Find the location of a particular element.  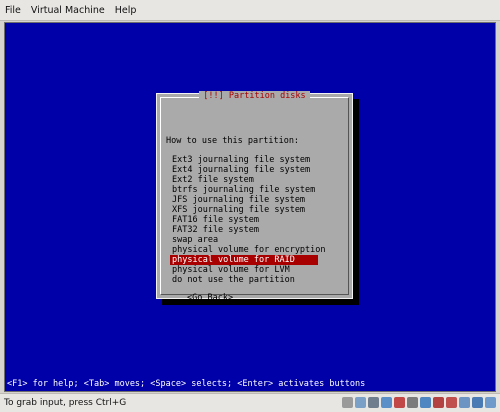

dialog-prompt: How to use this partition: is located at coordinates (233, 141).